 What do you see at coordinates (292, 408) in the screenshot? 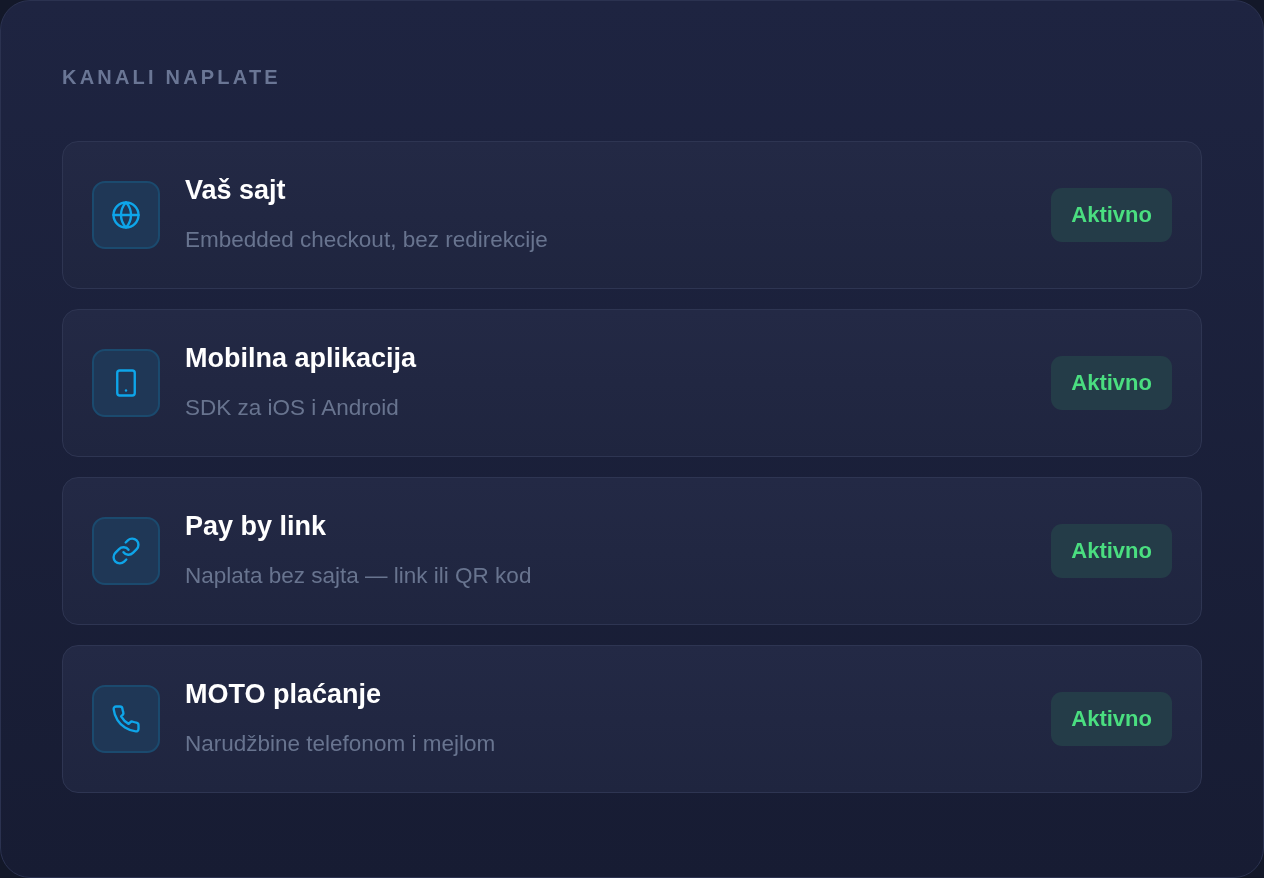
I see `channel-description: SDK za iOS i Android` at bounding box center [292, 408].